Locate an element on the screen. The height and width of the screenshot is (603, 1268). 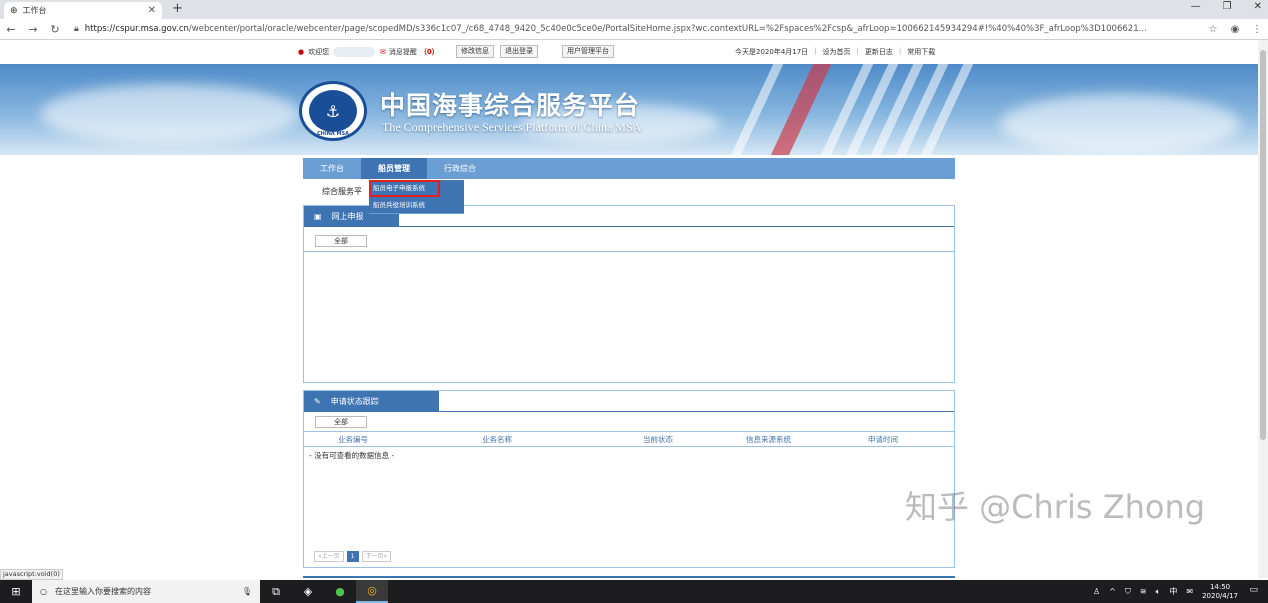
tab-close-icon: ✕ is located at coordinates (152, 10).